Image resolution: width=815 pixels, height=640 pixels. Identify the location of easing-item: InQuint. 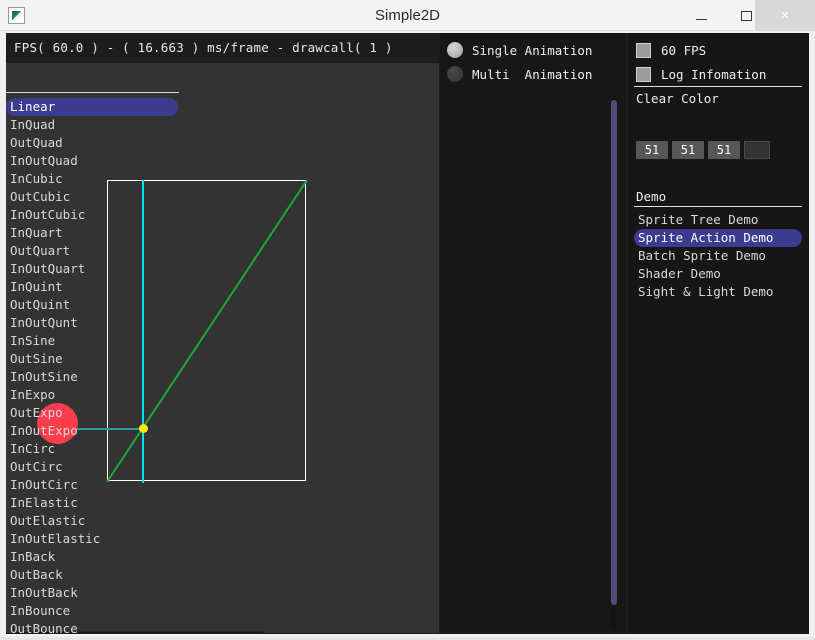
(96, 287).